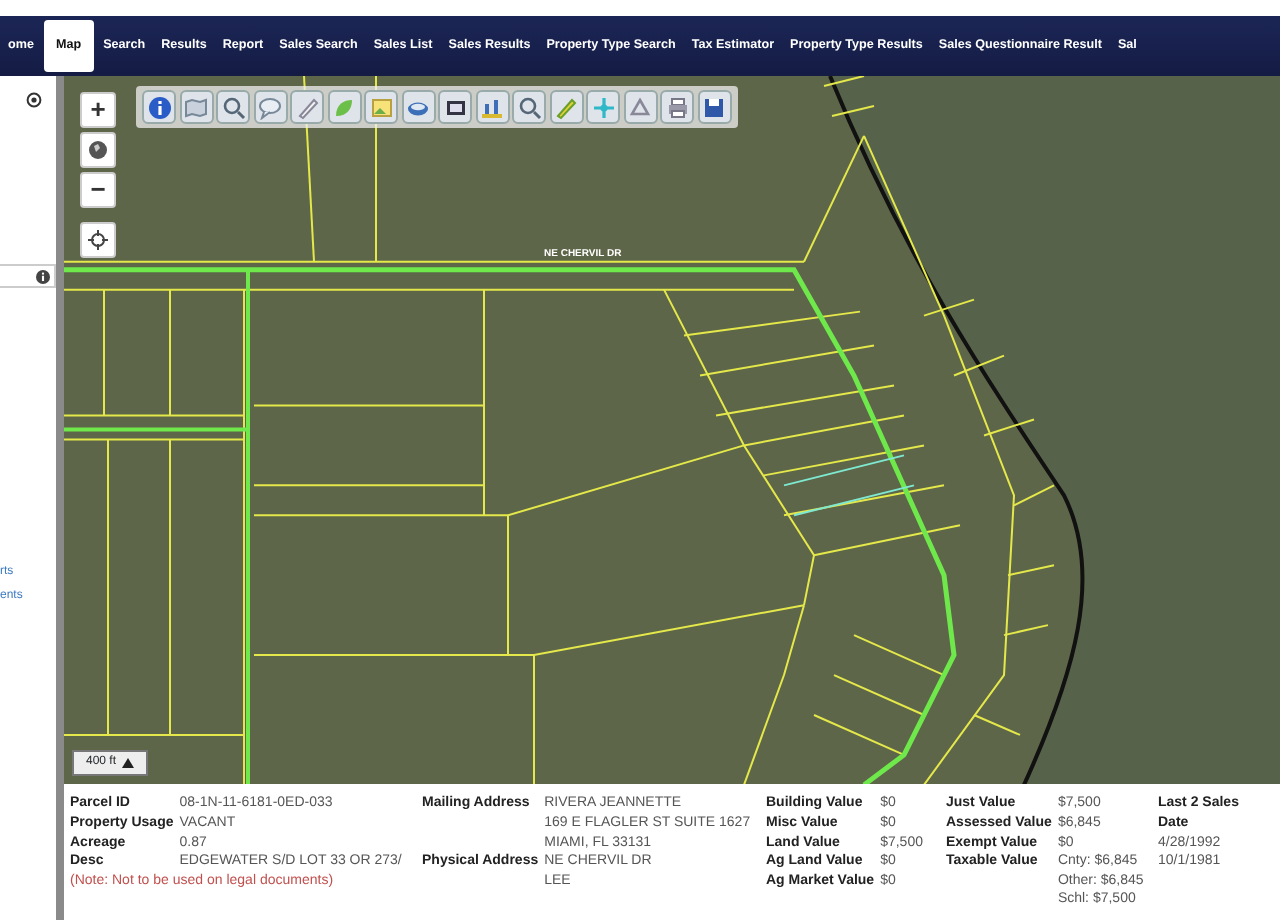 This screenshot has width=1280, height=920. I want to click on crosshair-icon, so click(98, 240).